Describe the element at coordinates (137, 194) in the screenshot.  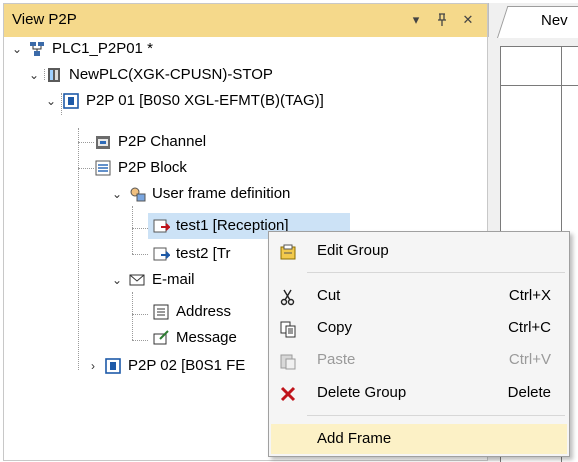
I see `user-frame-icon` at that location.